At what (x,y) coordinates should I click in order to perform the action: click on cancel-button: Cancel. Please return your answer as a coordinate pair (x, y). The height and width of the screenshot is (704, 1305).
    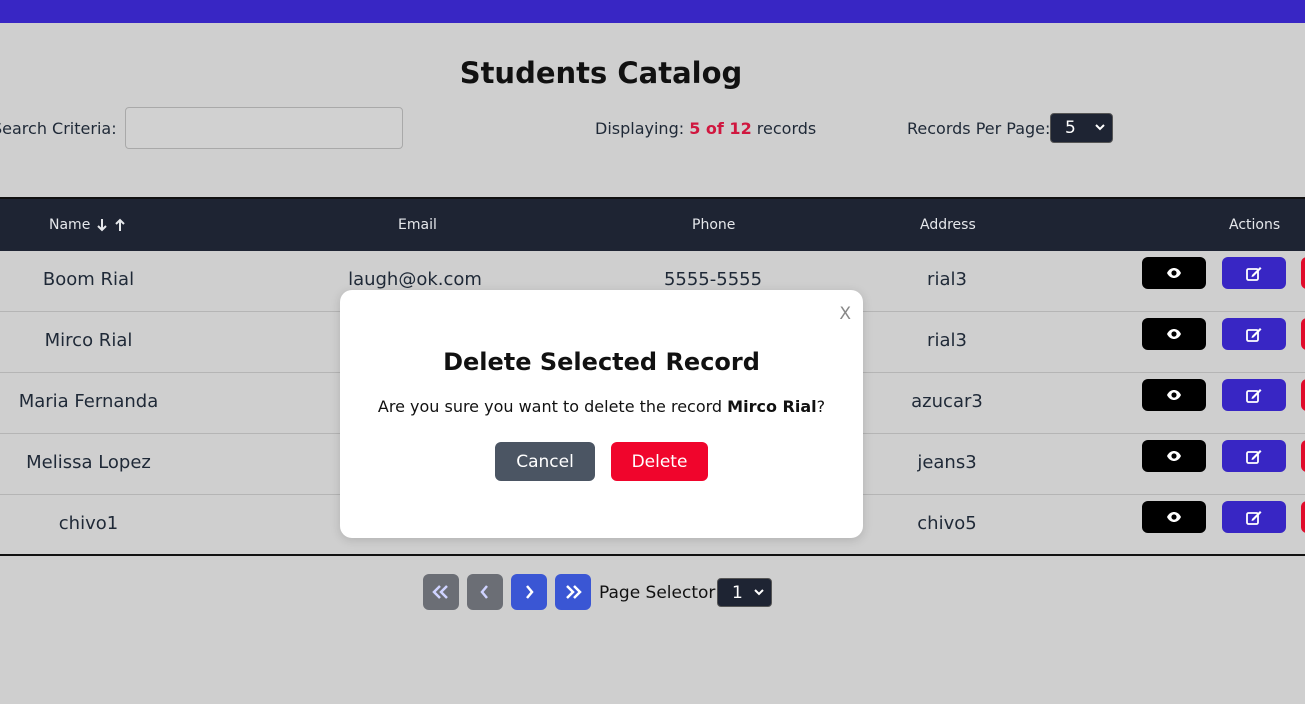
    Looking at the image, I should click on (545, 461).